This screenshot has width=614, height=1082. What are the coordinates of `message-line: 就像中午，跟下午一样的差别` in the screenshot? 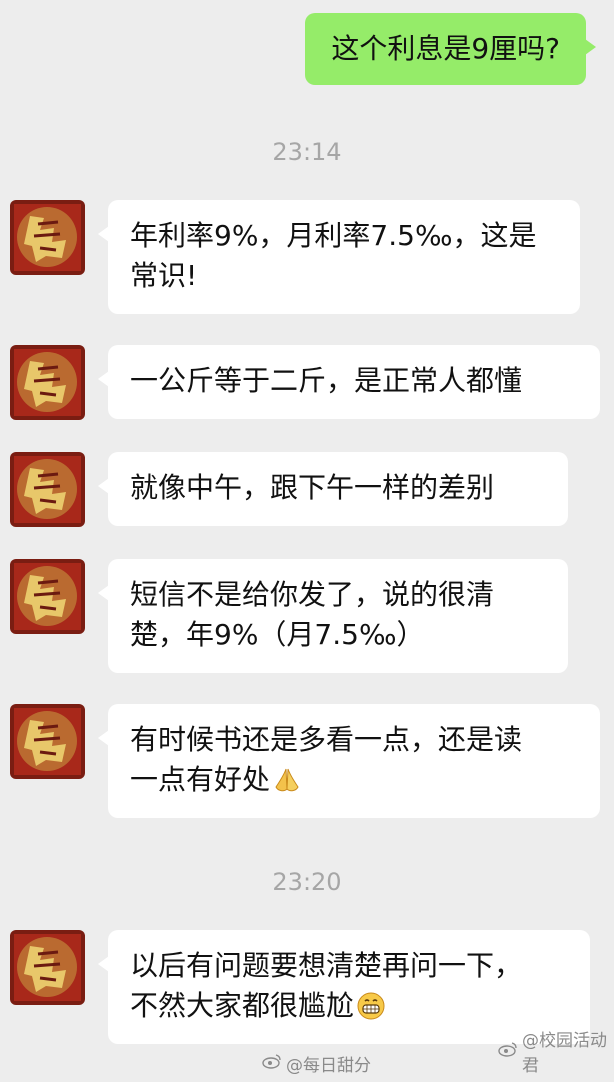 It's located at (312, 487).